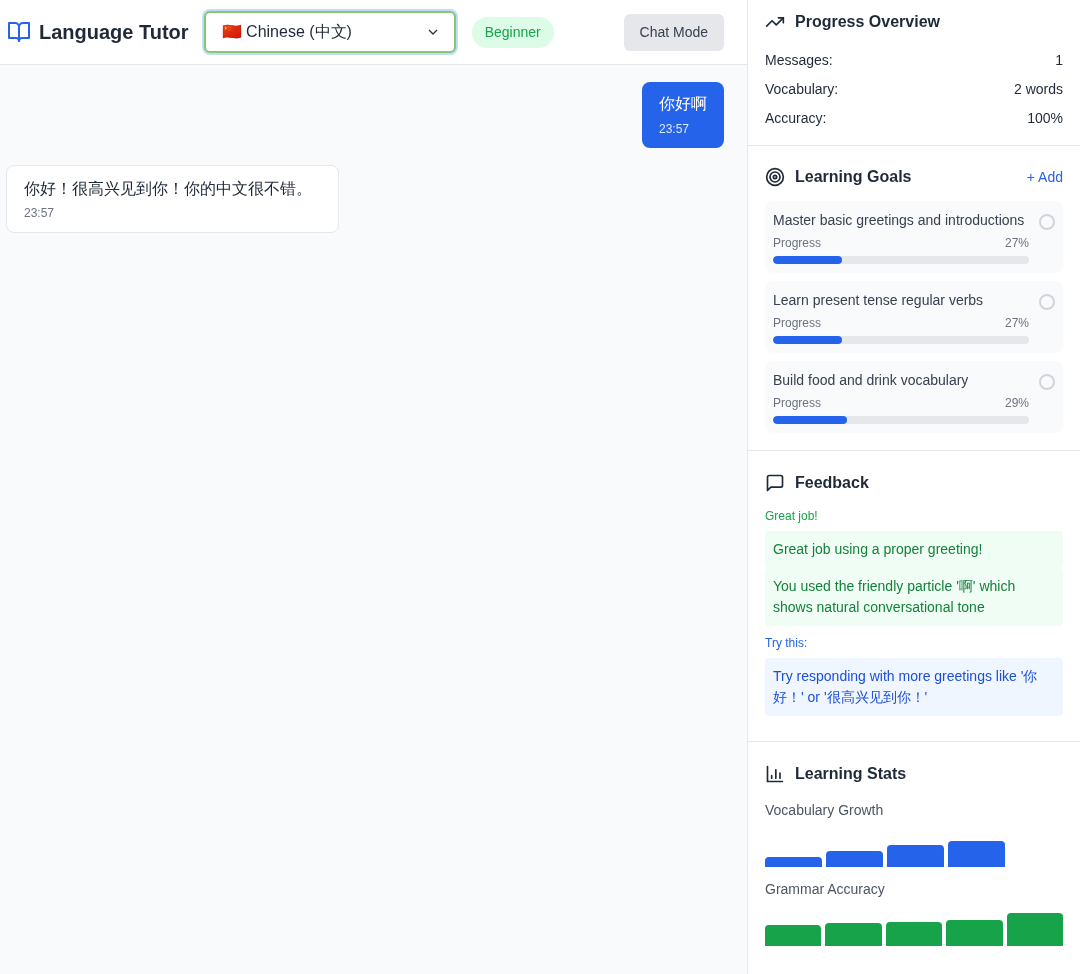  What do you see at coordinates (879, 300) in the screenshot?
I see `goal-text: Learn present tense regular verbs` at bounding box center [879, 300].